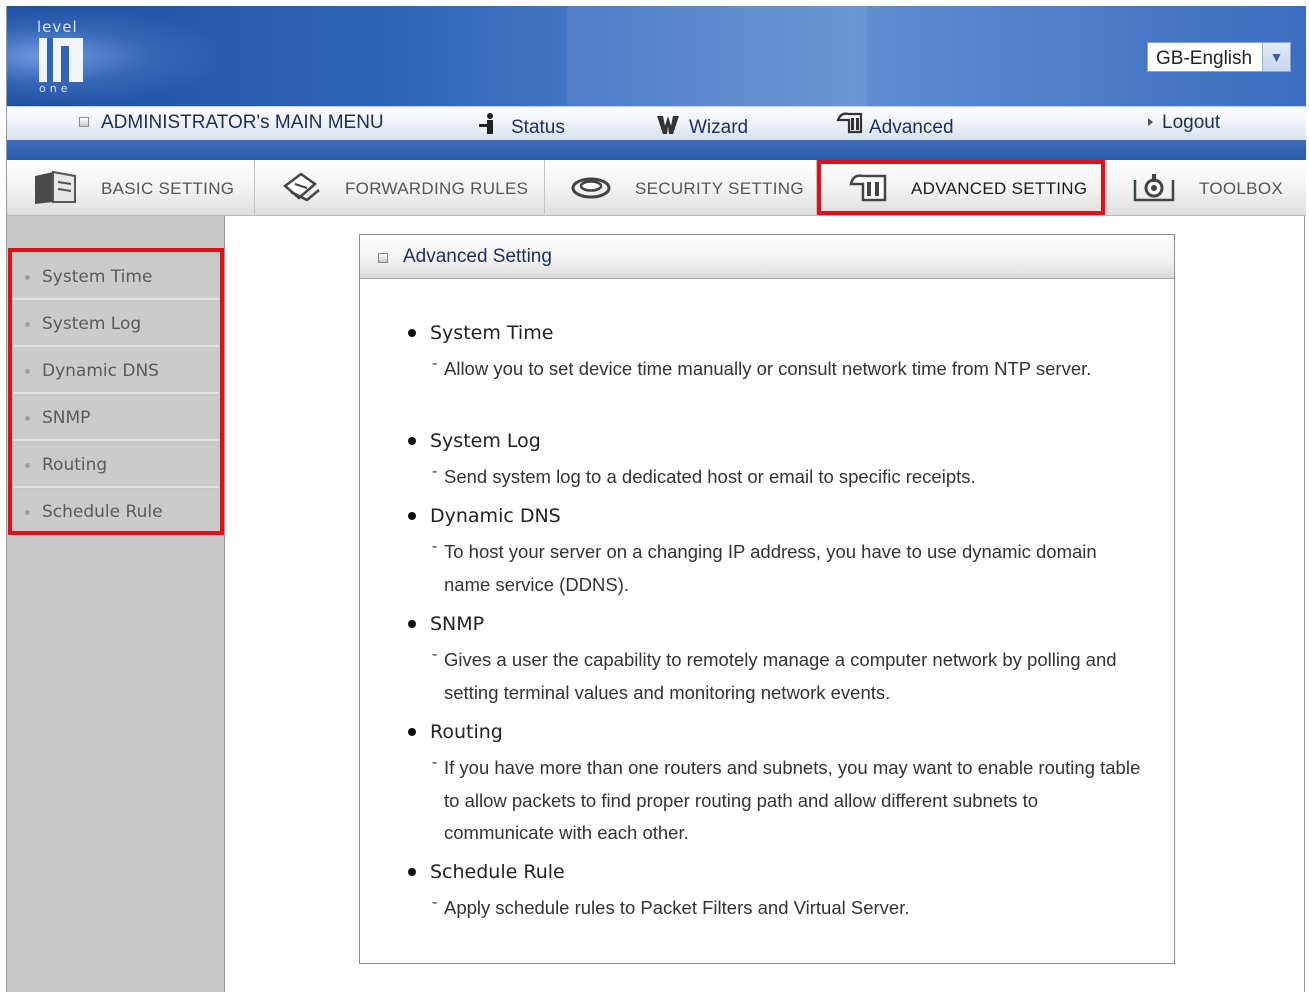 The height and width of the screenshot is (992, 1309). Describe the element at coordinates (521, 125) in the screenshot. I see `menu-status: Status` at that location.